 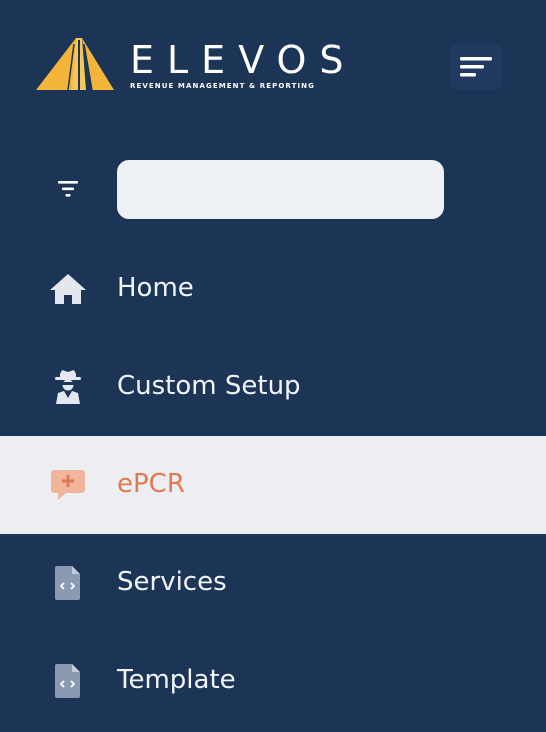 What do you see at coordinates (155, 288) in the screenshot?
I see `sidebar-item-label: Home` at bounding box center [155, 288].